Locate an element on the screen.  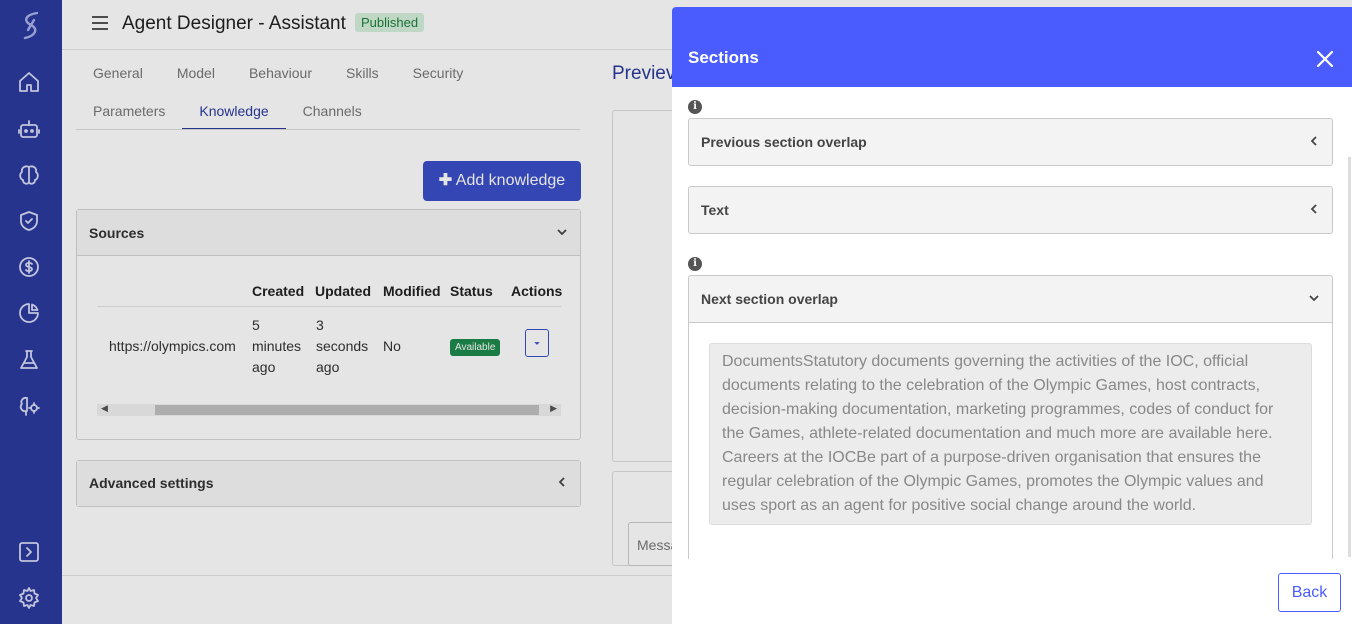
modal-scrollbar is located at coordinates (1349, 357).